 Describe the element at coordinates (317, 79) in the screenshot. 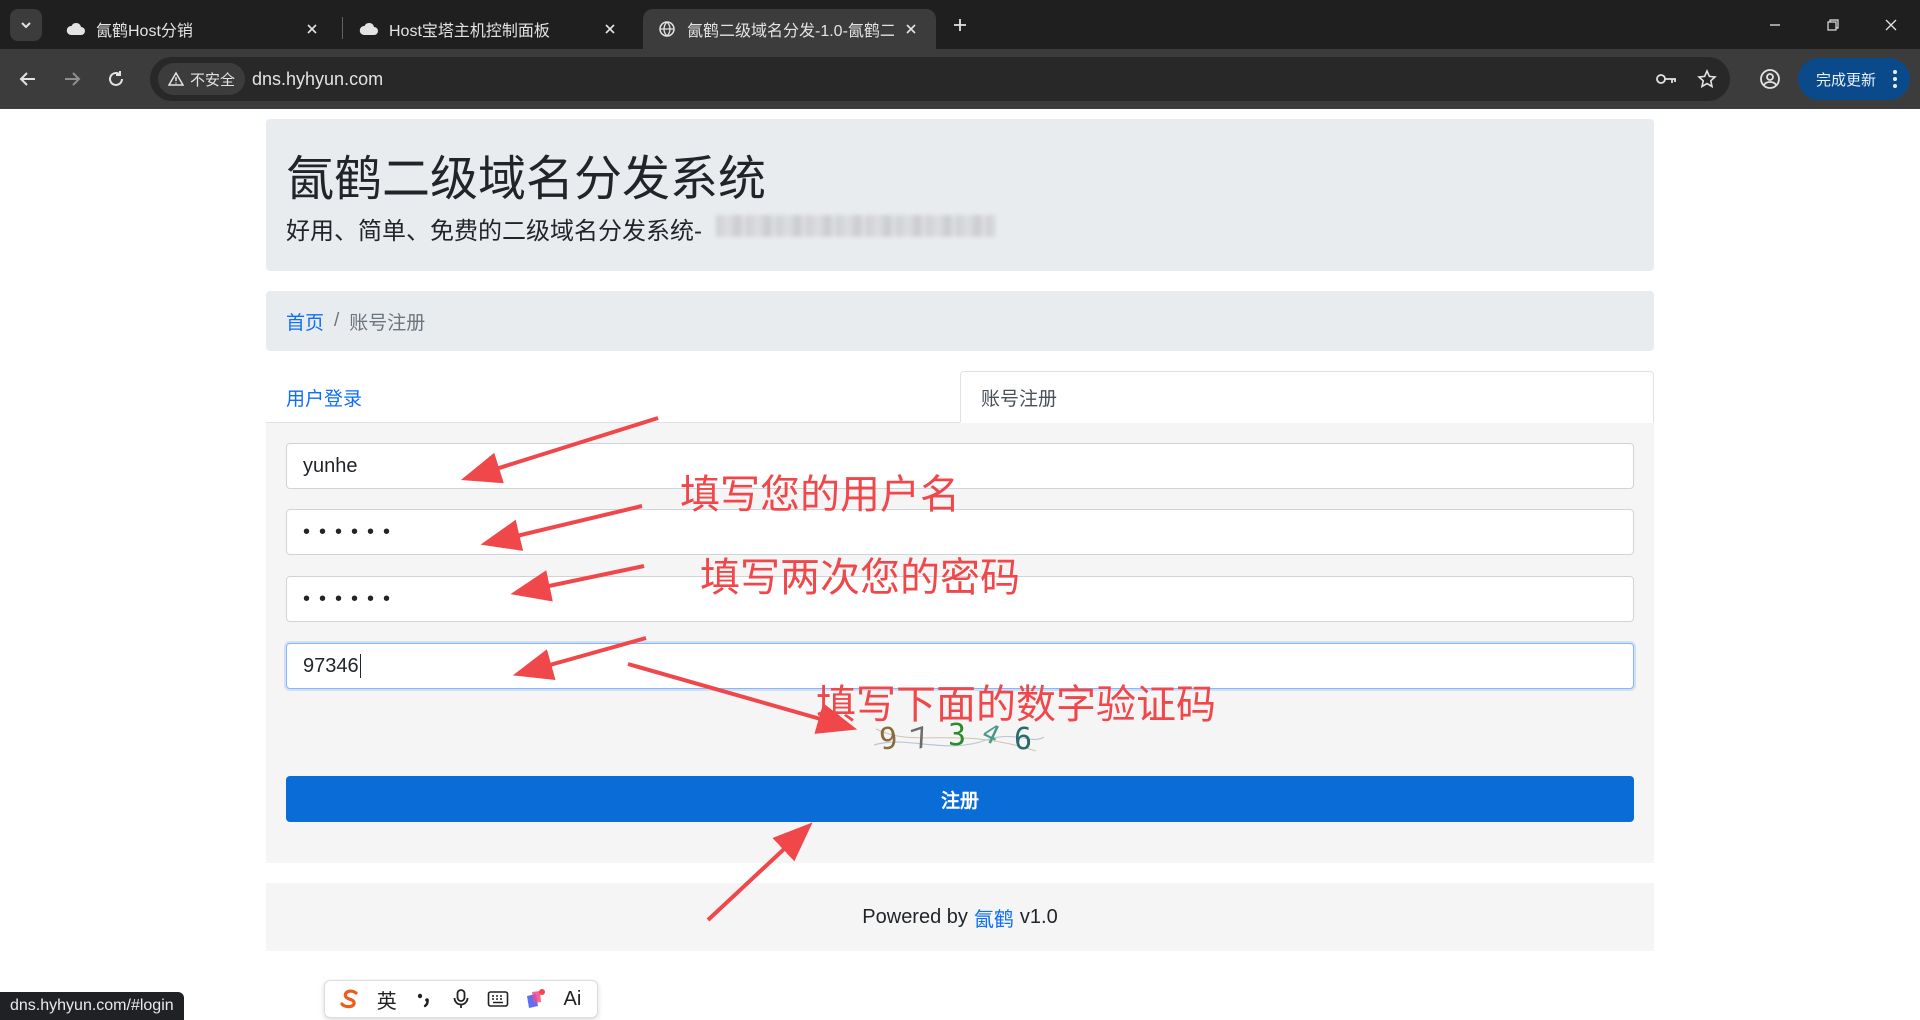

I see `url-text: dns.hyhyun.com` at that location.